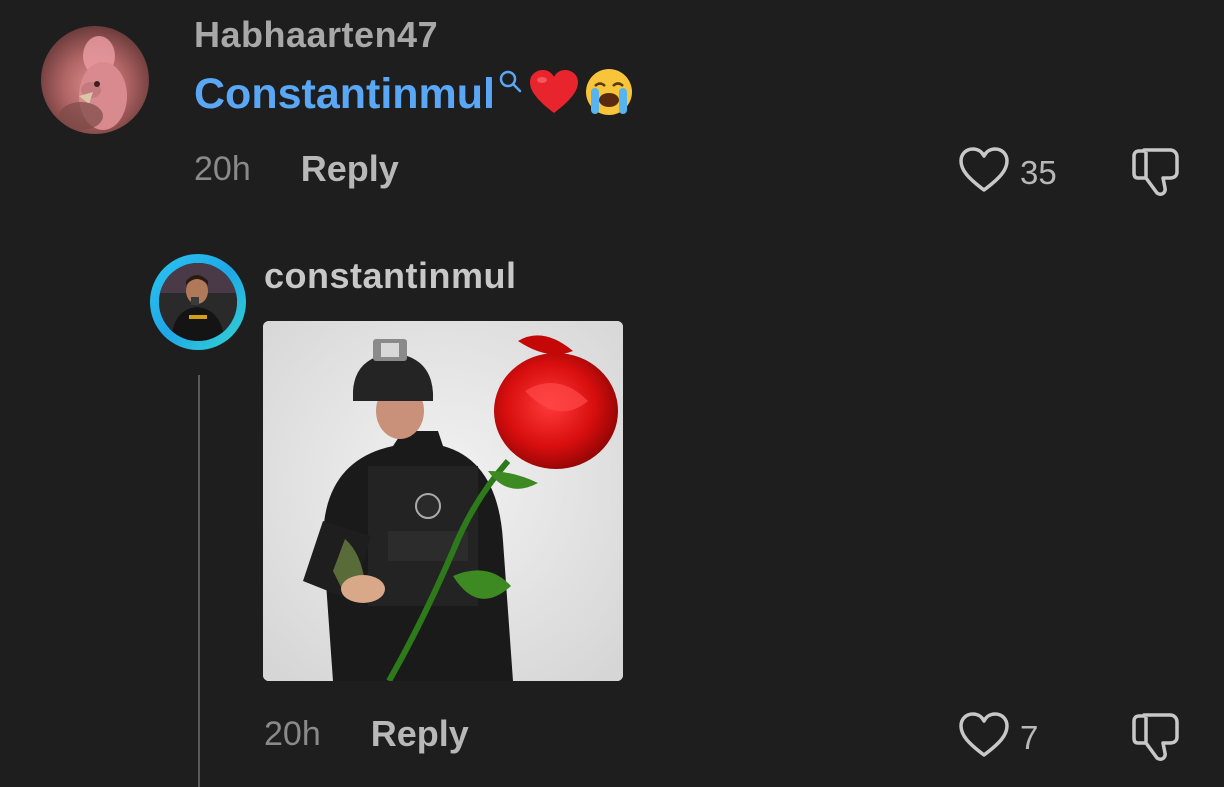  I want to click on dislike-button, so click(1157, 174).